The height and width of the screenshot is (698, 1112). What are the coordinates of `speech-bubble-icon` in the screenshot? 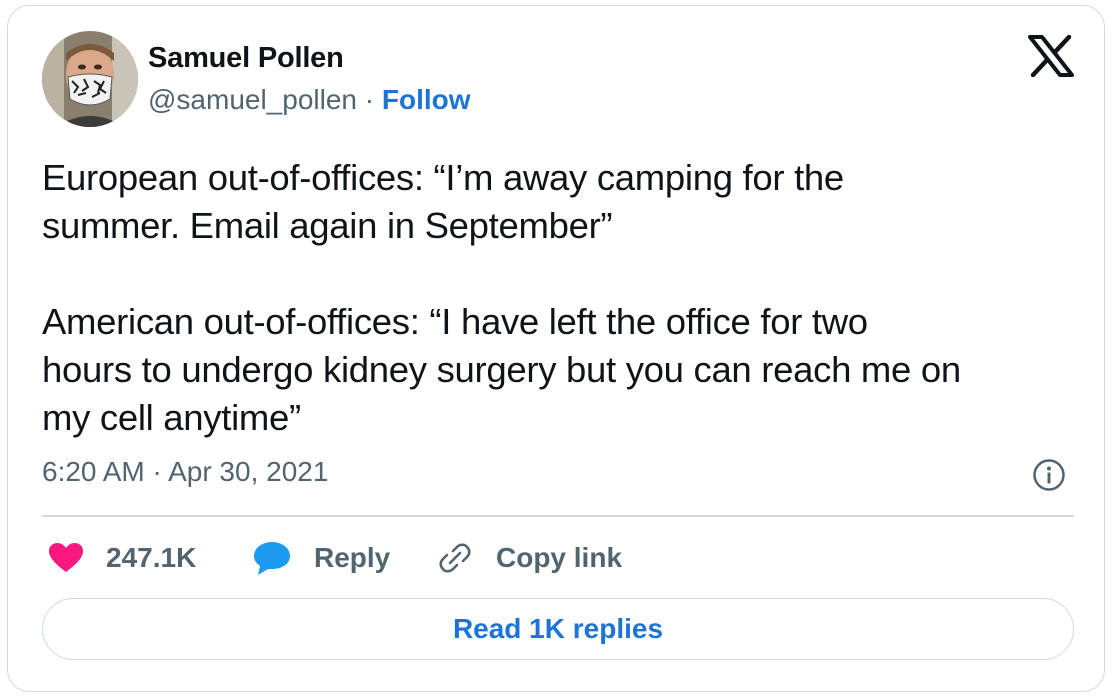 It's located at (272, 558).